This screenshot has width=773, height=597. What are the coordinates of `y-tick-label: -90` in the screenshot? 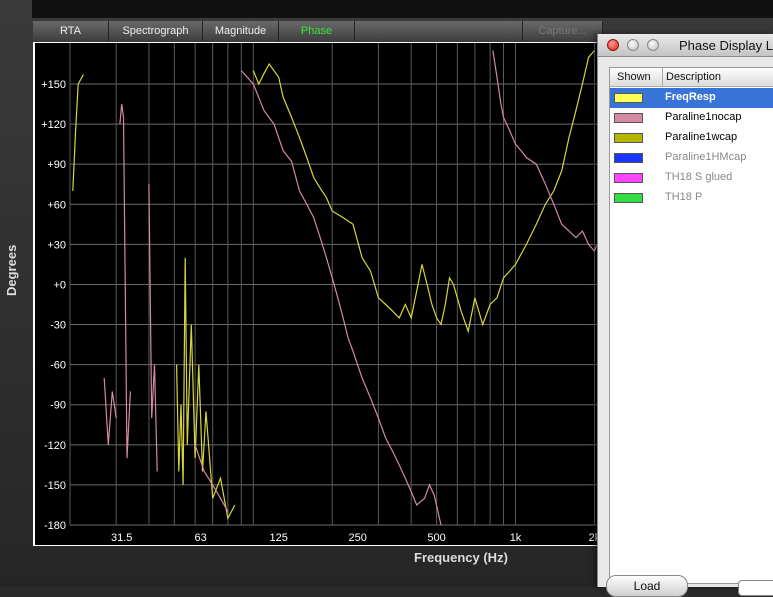 It's located at (58, 406).